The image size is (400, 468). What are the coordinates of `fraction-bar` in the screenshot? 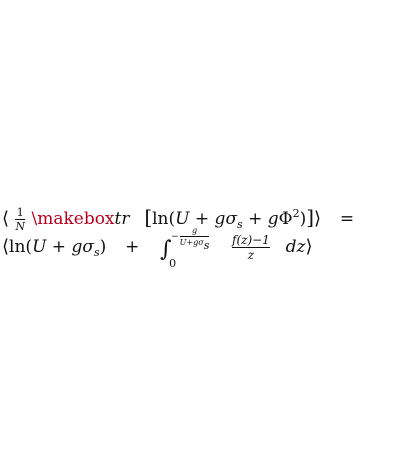 It's located at (194, 236).